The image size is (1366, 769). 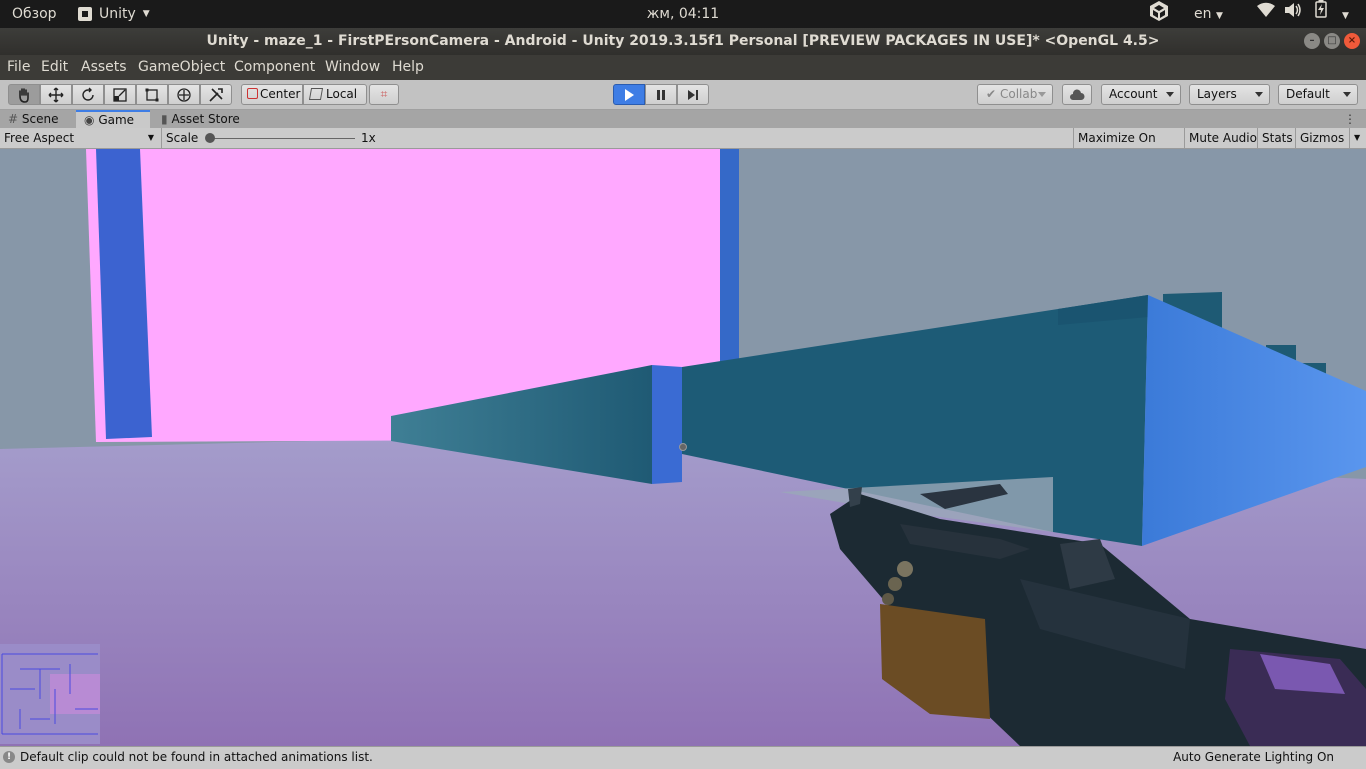 I want to click on tab-asset-store-label: Asset Store, so click(x=205, y=119).